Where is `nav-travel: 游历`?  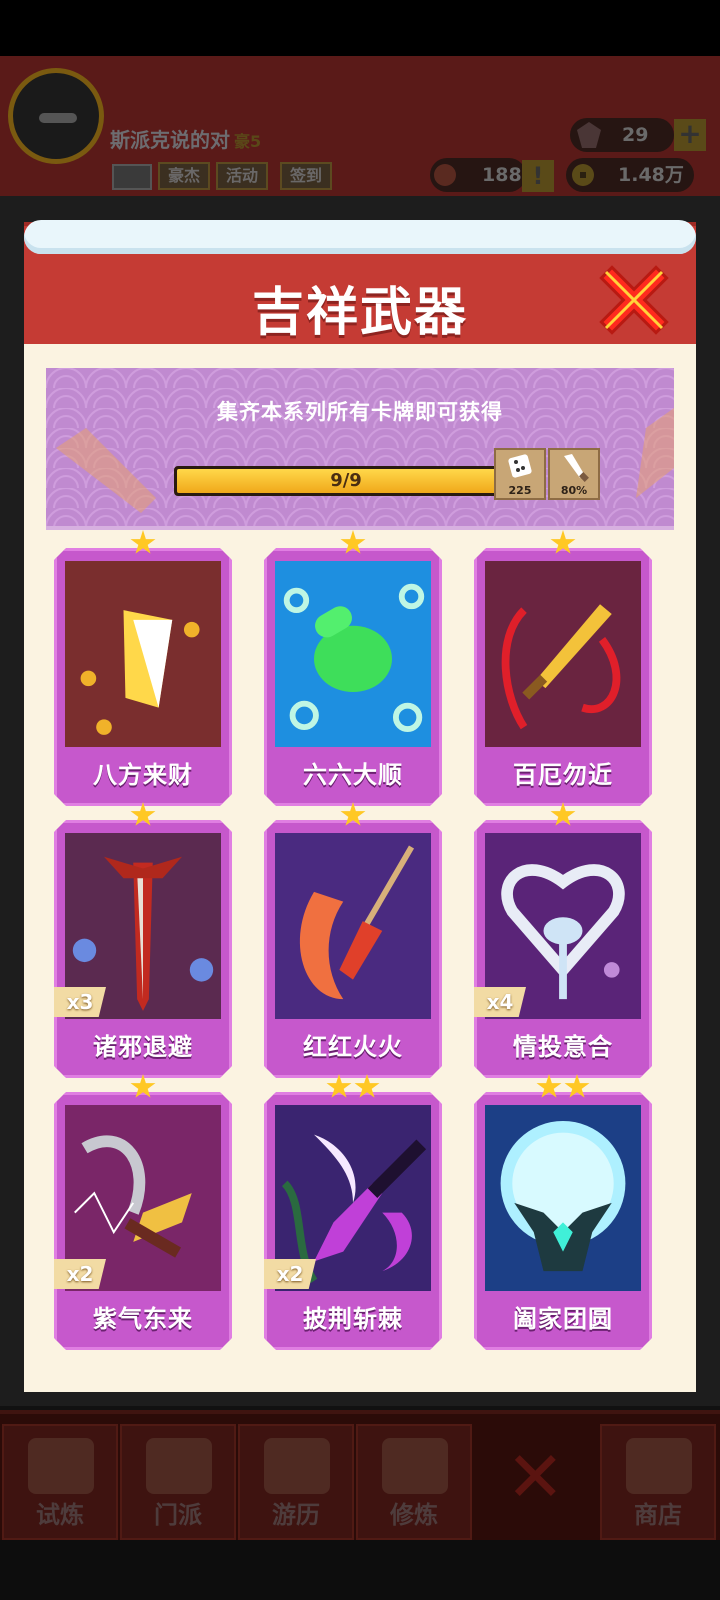 nav-travel: 游历 is located at coordinates (296, 1482).